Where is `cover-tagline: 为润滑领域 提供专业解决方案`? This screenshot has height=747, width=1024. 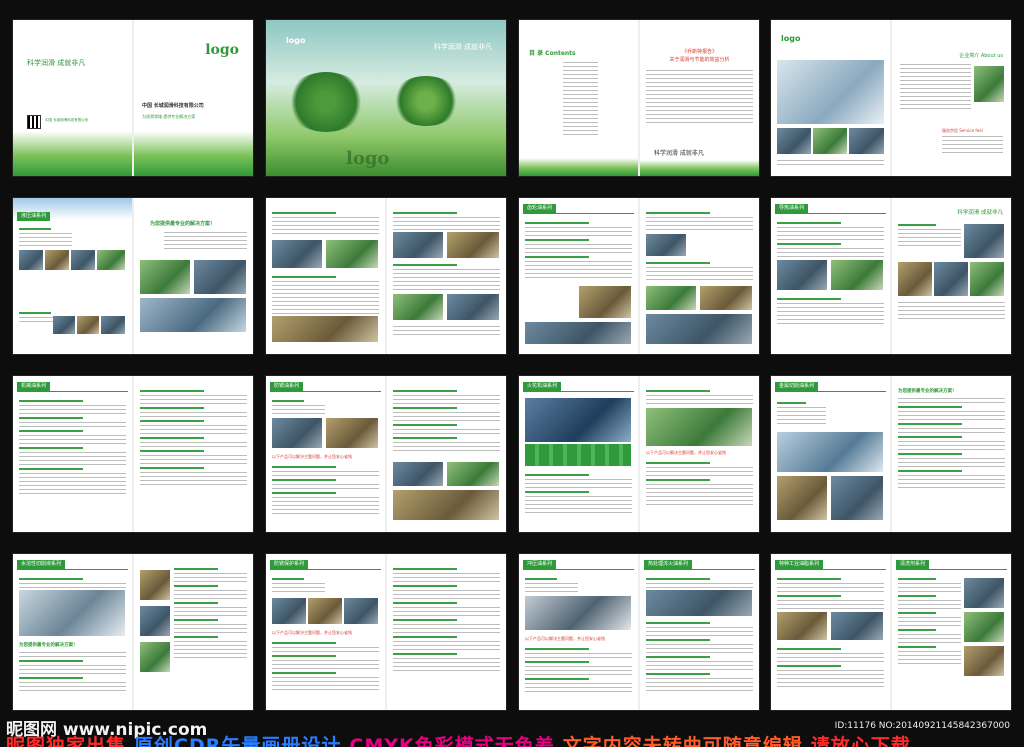 cover-tagline: 为润滑领域 提供专业解决方案 is located at coordinates (169, 116).